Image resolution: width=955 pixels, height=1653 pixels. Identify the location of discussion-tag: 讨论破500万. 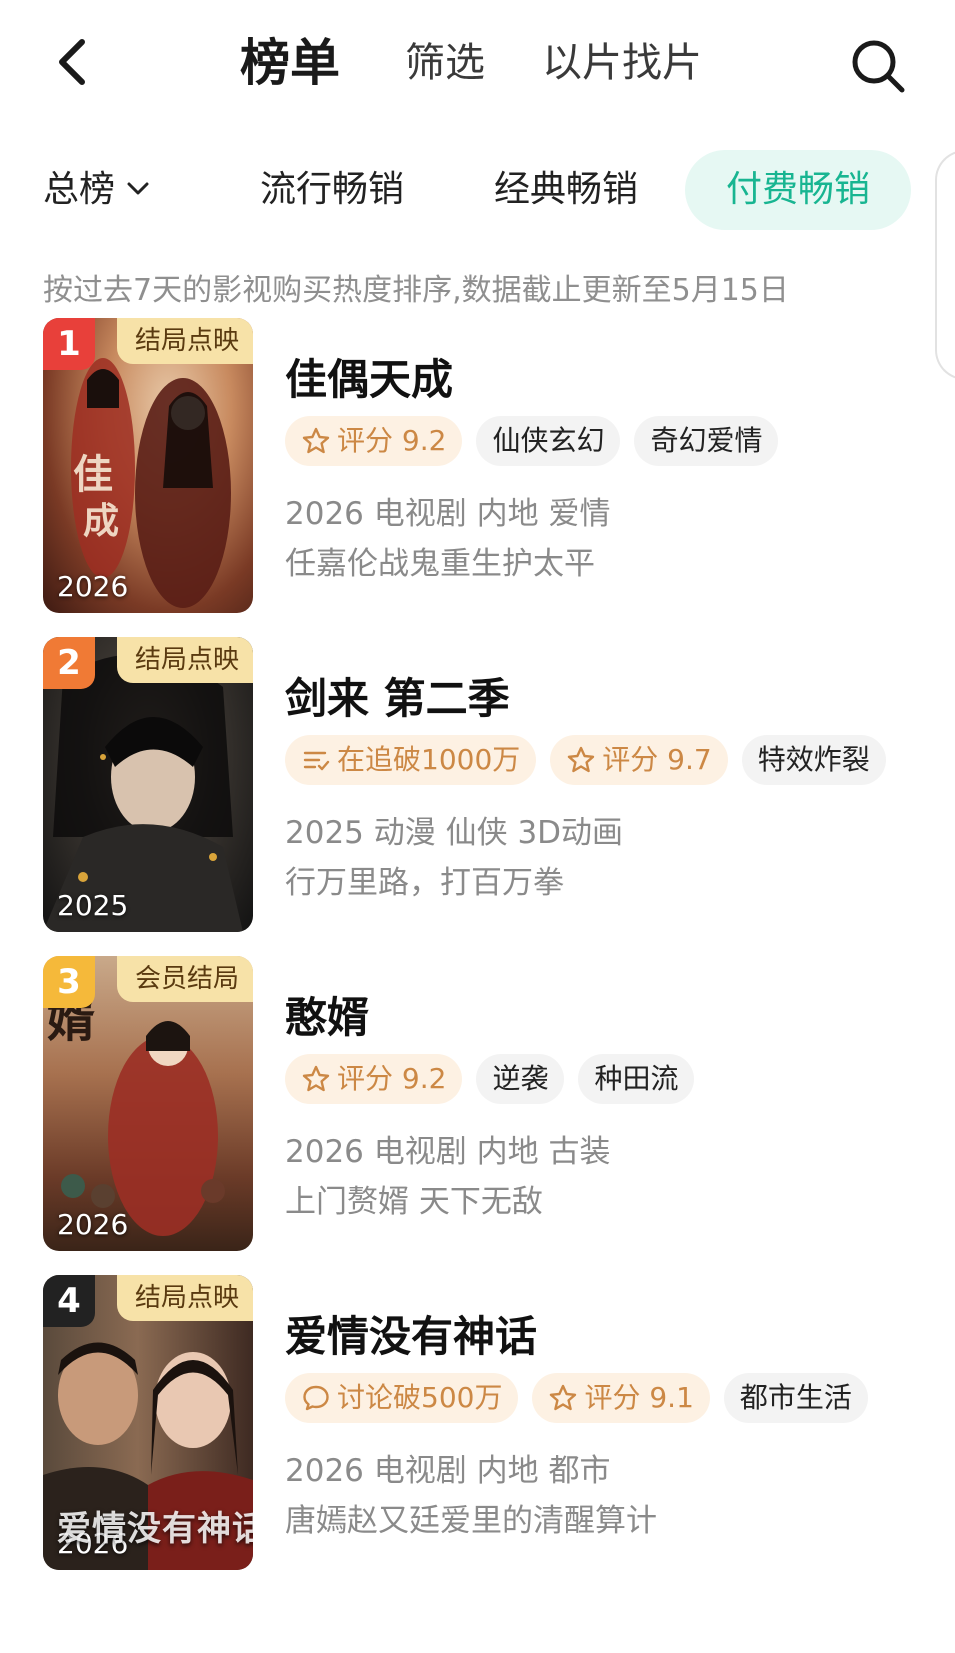
(402, 1398).